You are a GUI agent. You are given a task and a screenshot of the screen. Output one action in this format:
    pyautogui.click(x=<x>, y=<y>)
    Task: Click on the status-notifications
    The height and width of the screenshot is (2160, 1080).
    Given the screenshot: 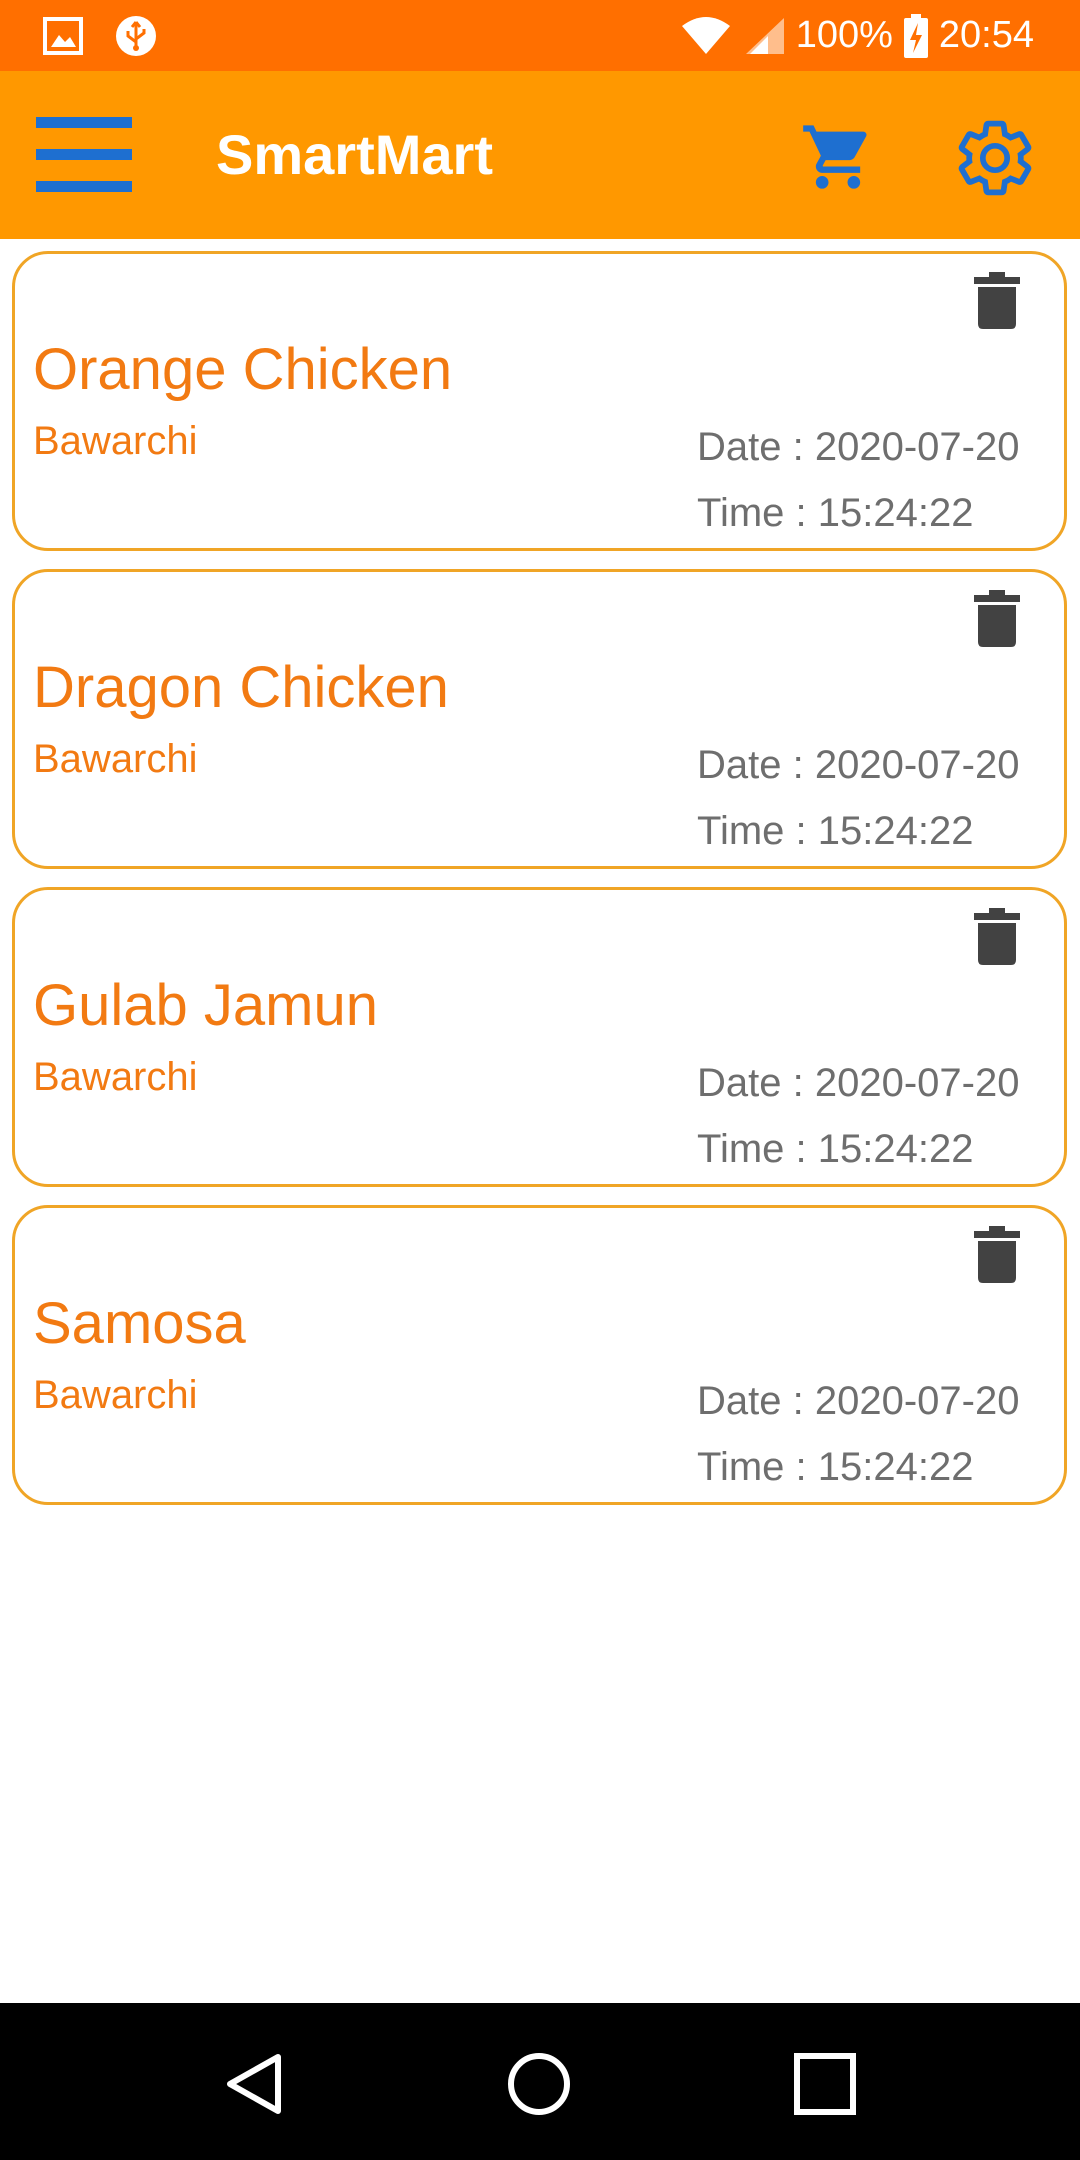 What is the action you would take?
    pyautogui.click(x=100, y=36)
    